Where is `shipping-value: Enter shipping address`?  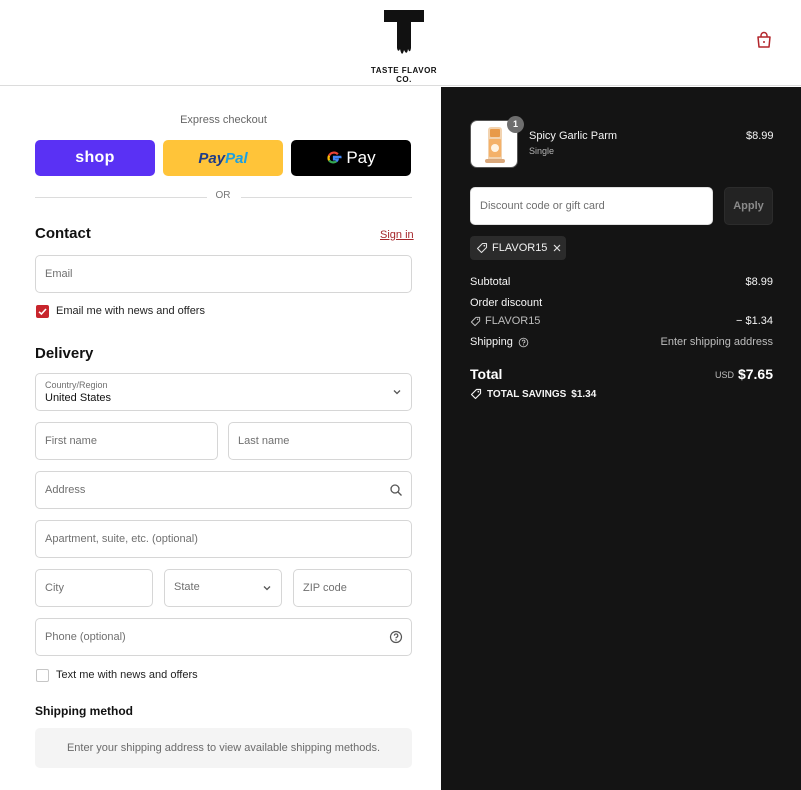 shipping-value: Enter shipping address is located at coordinates (716, 342).